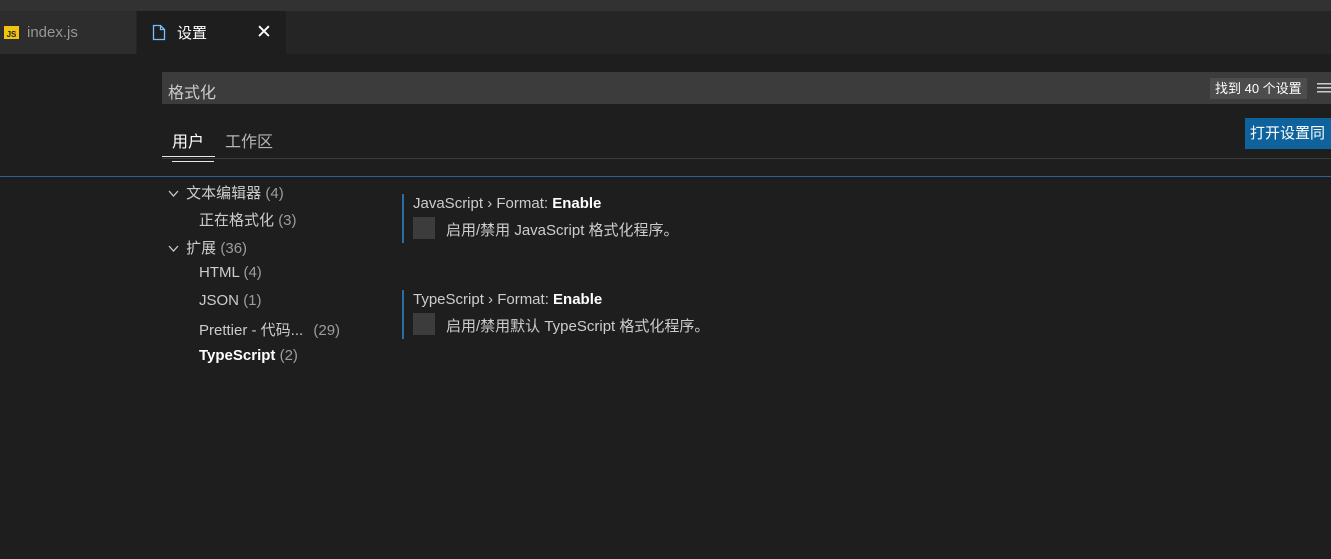  Describe the element at coordinates (252, 300) in the screenshot. I see `toc-count: (1)` at that location.